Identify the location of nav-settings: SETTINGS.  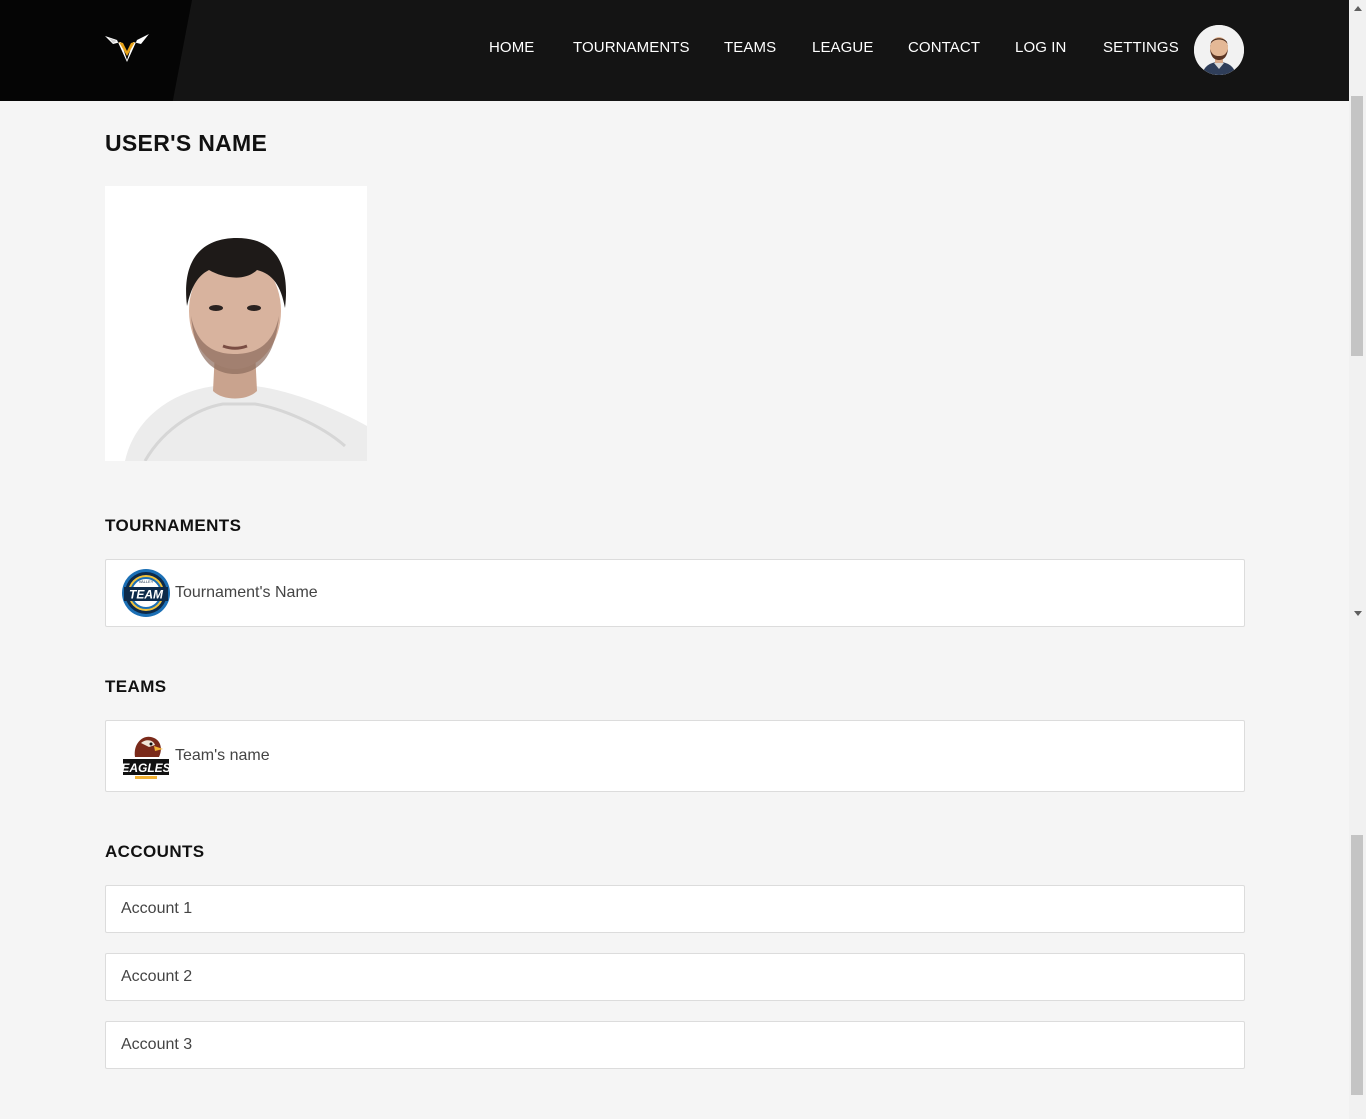
(1141, 47).